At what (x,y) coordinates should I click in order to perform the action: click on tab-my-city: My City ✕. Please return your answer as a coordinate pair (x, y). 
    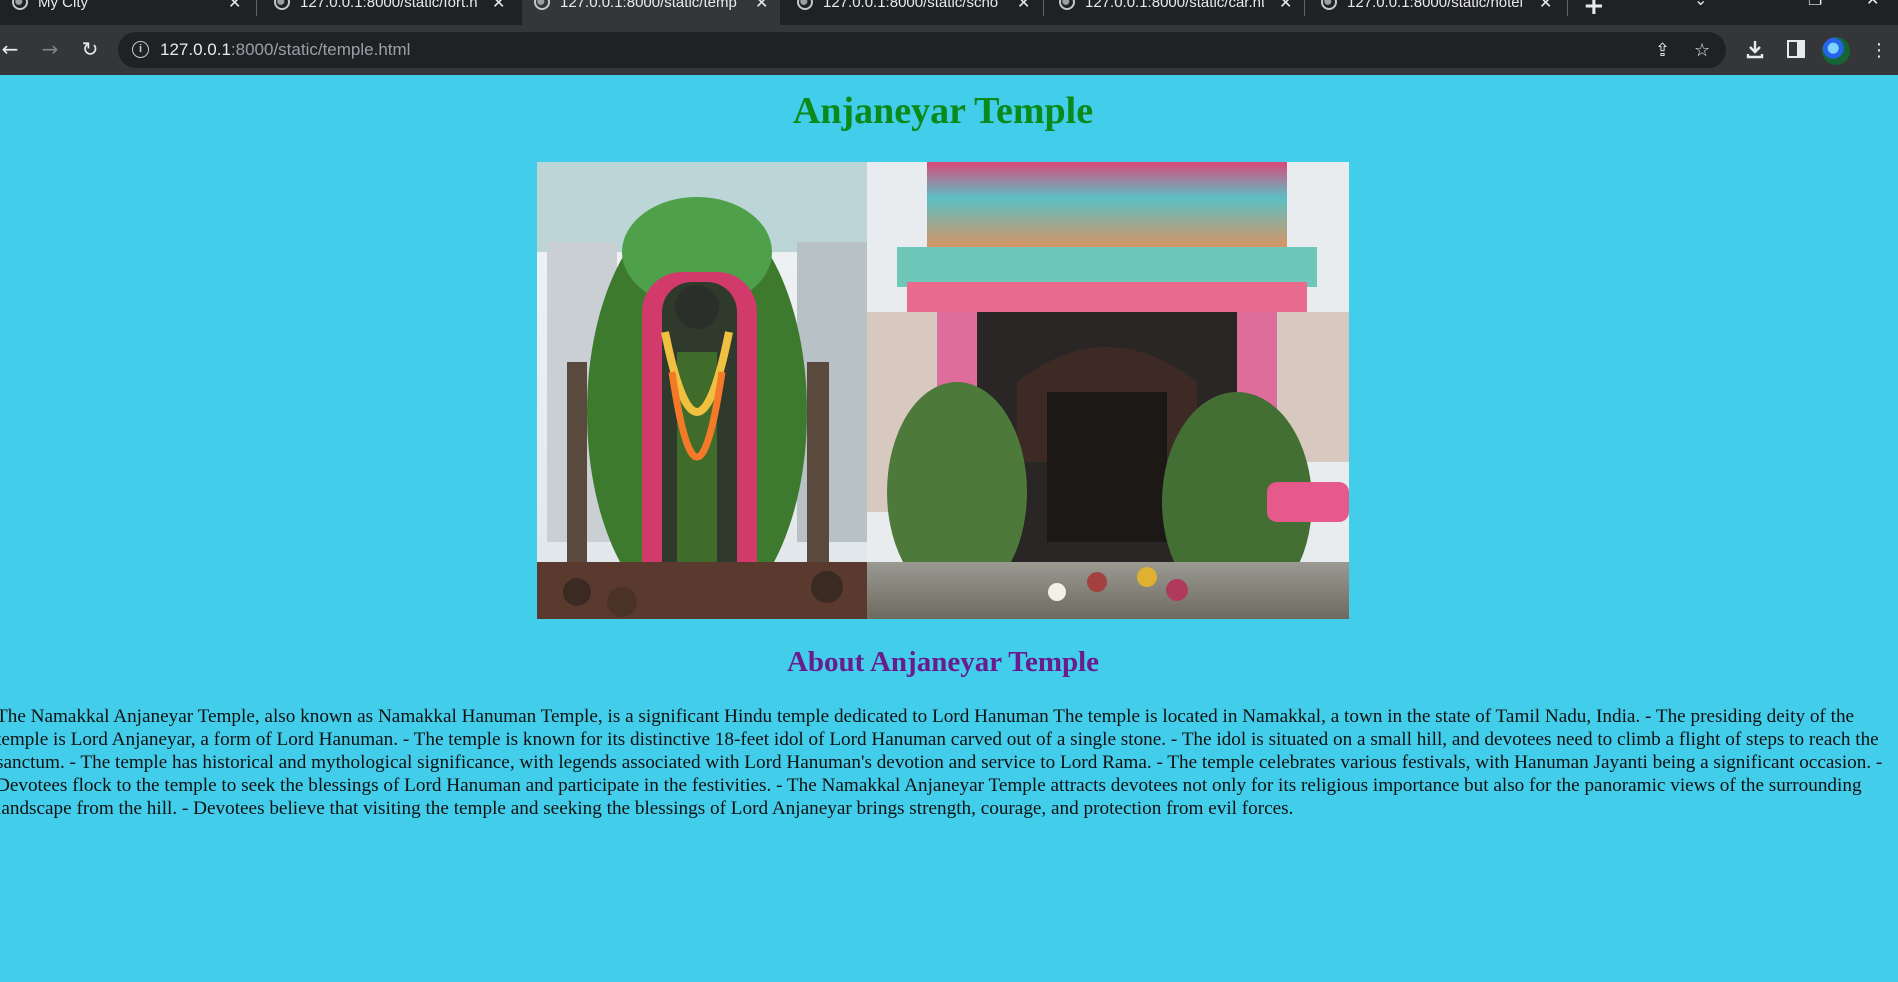
    Looking at the image, I should click on (127, 12).